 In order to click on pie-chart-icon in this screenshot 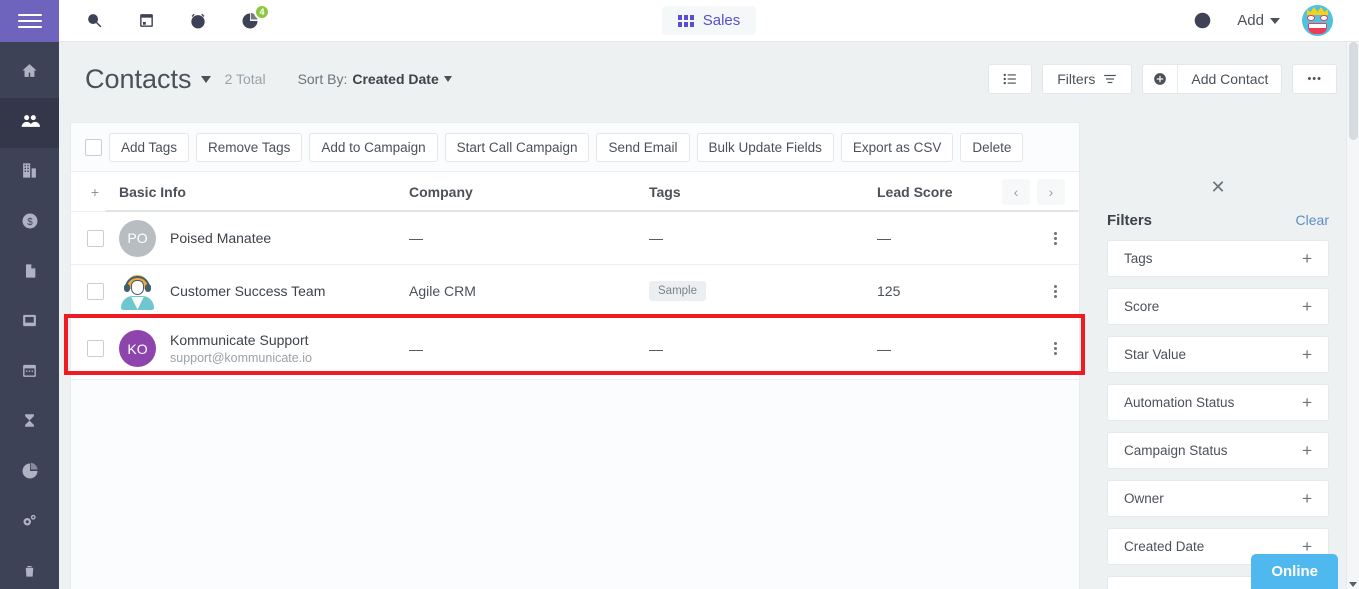, I will do `click(30, 473)`.